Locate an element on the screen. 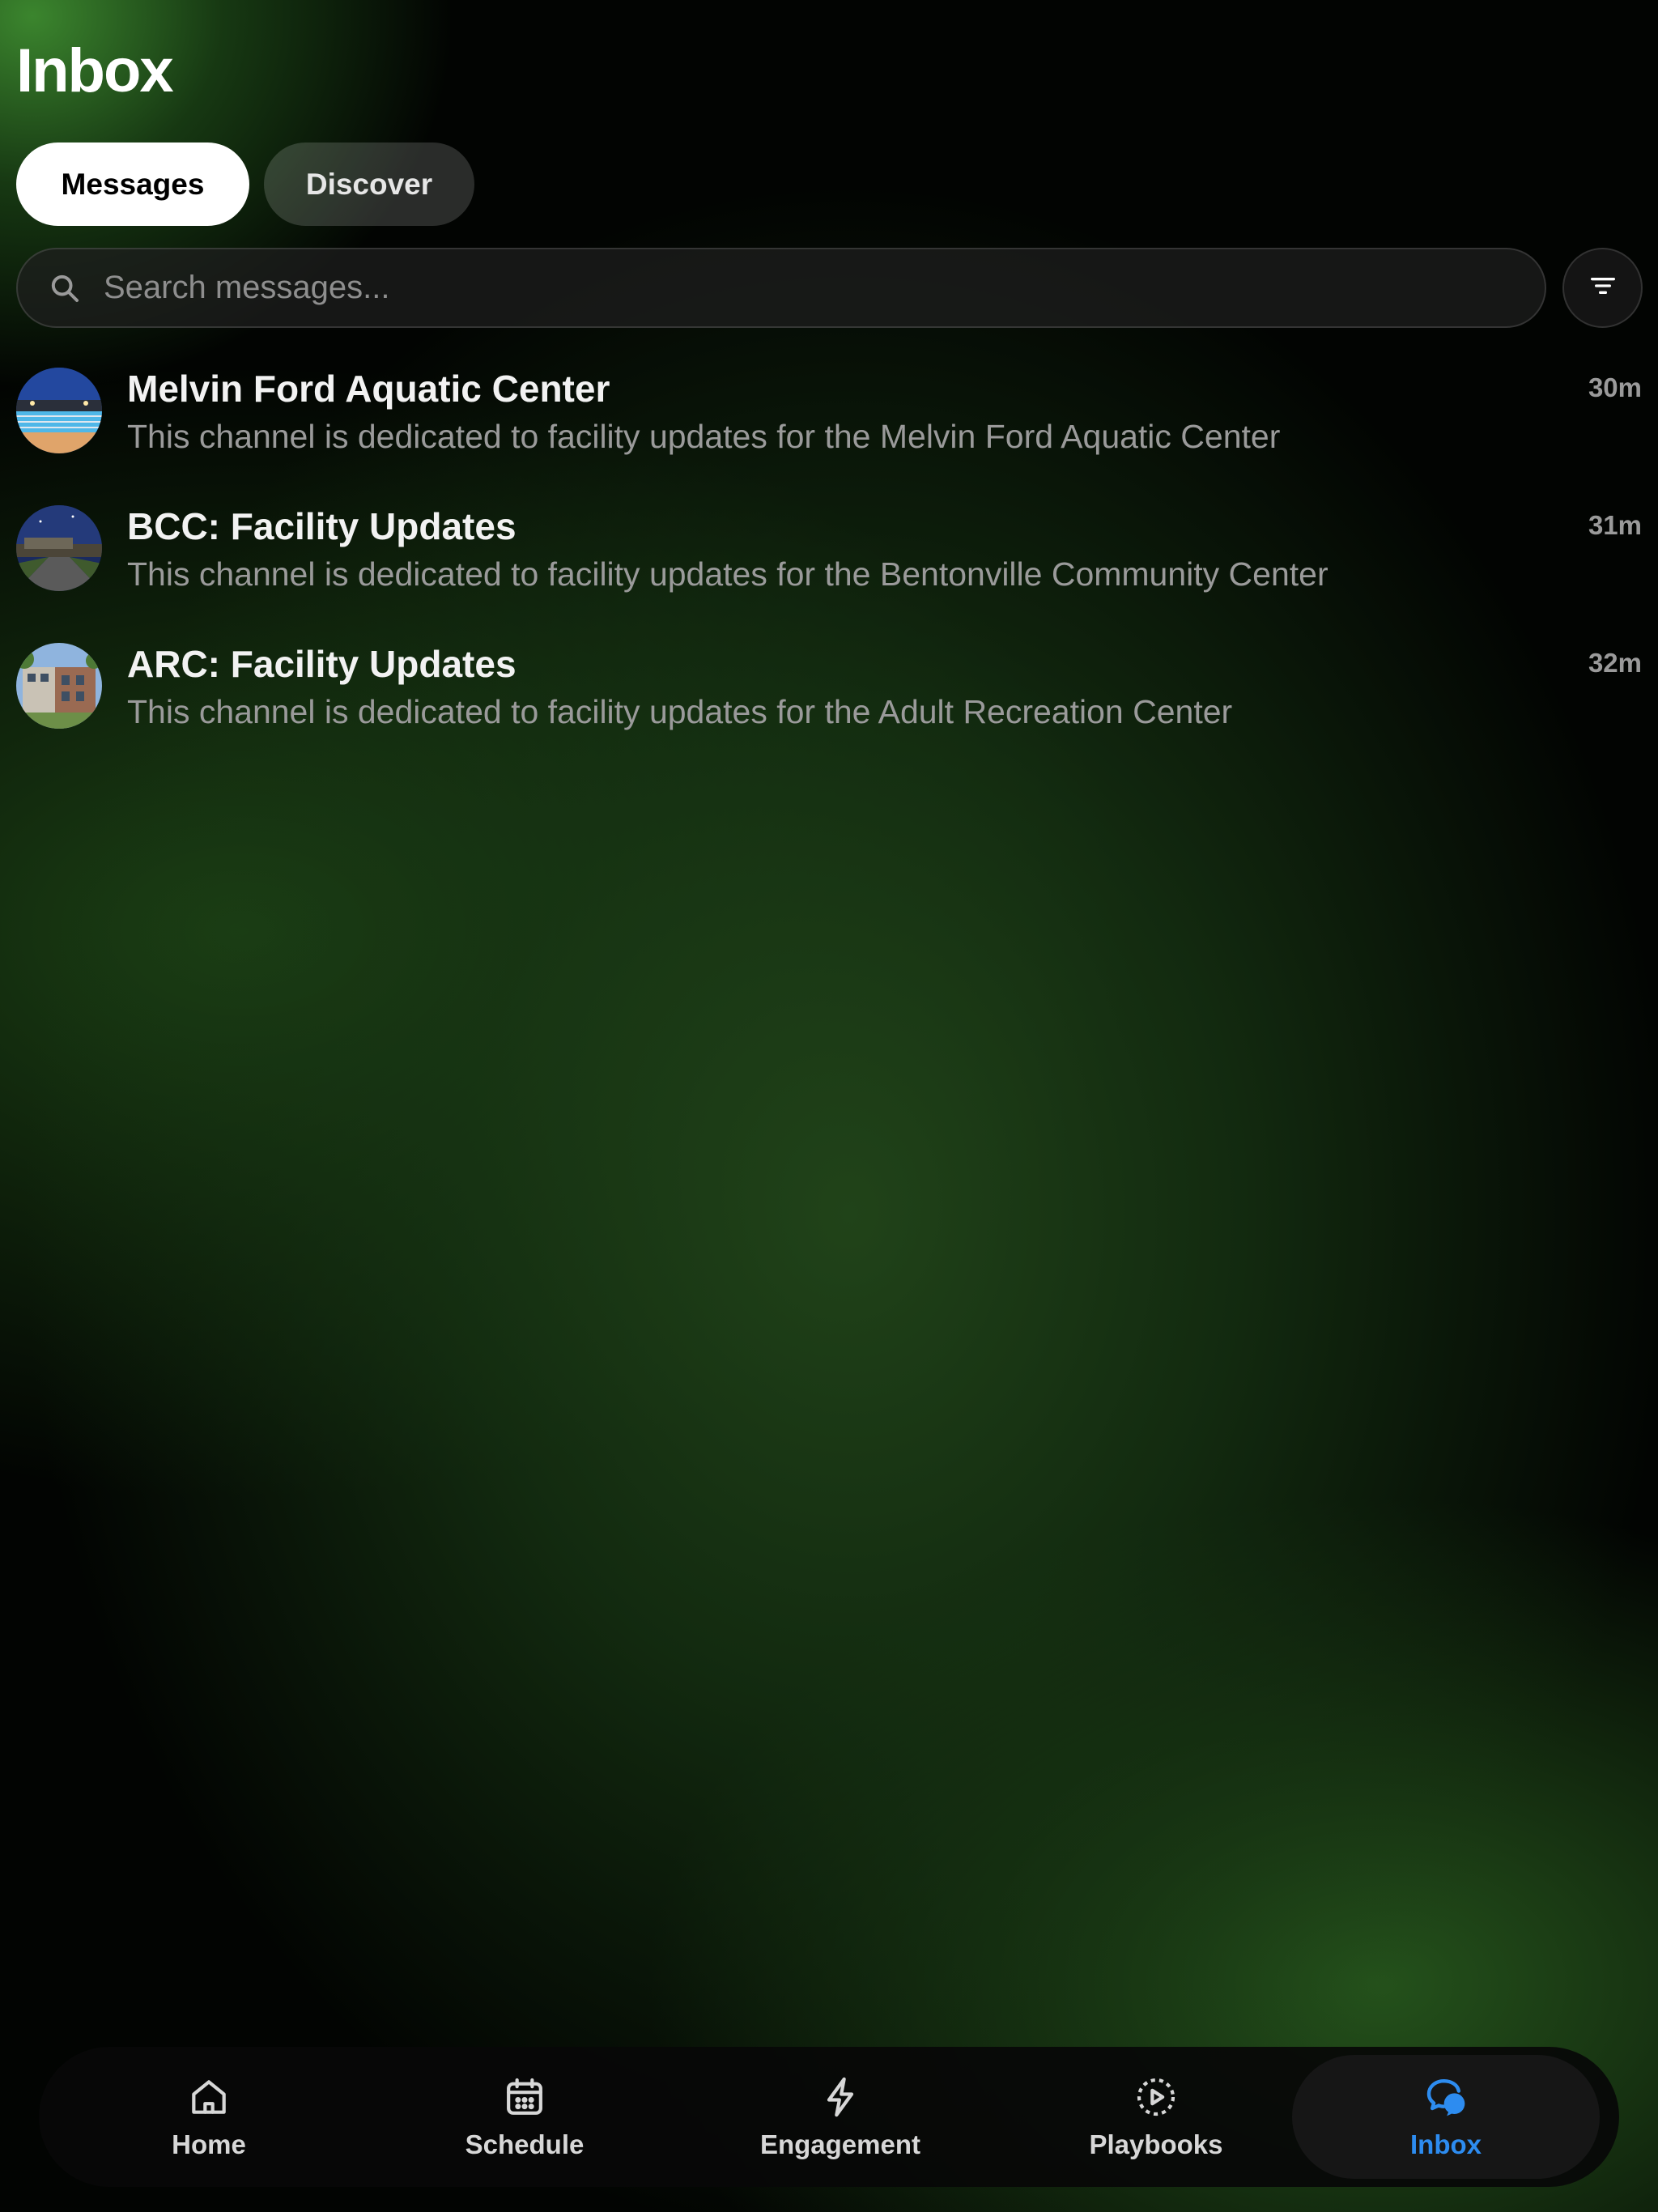 The width and height of the screenshot is (1658, 2212). bottom-tab-bar: Home Schedule Engagement Playbooks Inbox is located at coordinates (829, 2117).